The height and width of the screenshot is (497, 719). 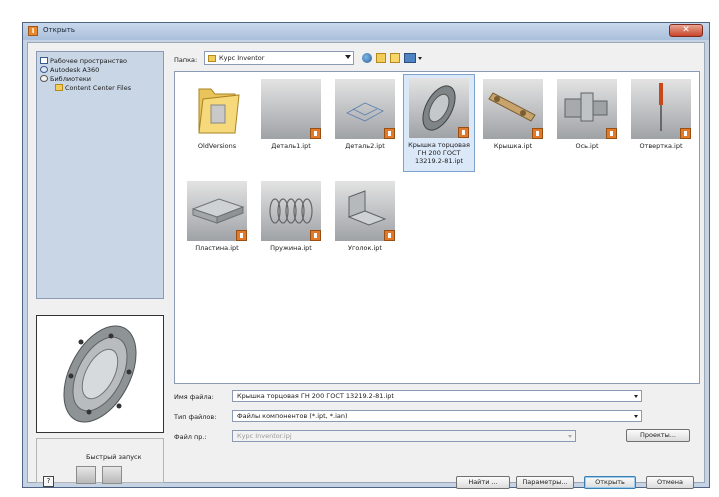 I want to click on file-name: Деталь2.ipt, so click(x=365, y=146).